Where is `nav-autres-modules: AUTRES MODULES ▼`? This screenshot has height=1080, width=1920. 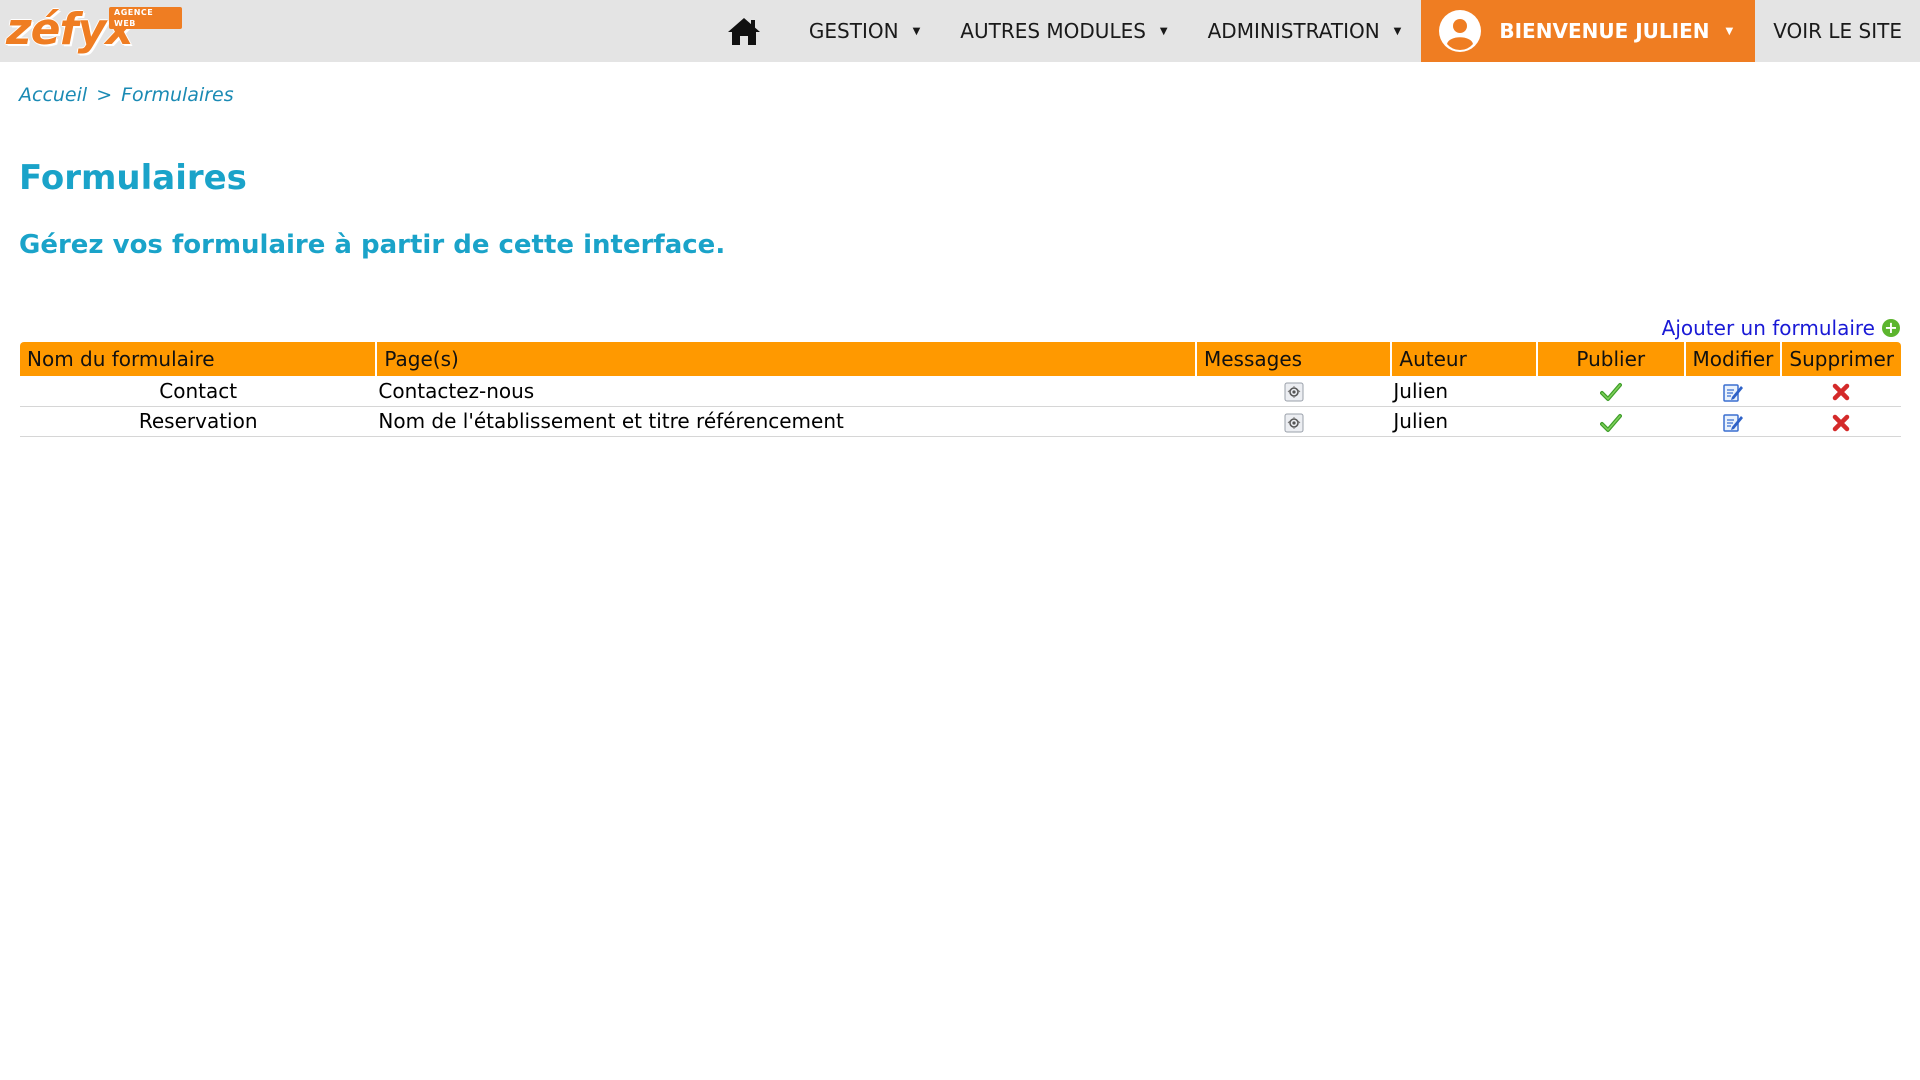 nav-autres-modules: AUTRES MODULES ▼ is located at coordinates (1063, 31).